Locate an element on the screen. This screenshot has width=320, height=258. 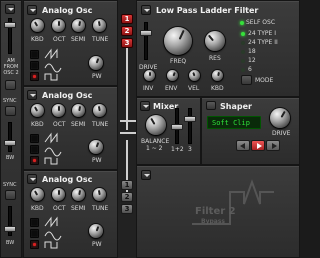
osc-1-pw-knob is located at coordinates (96, 63).